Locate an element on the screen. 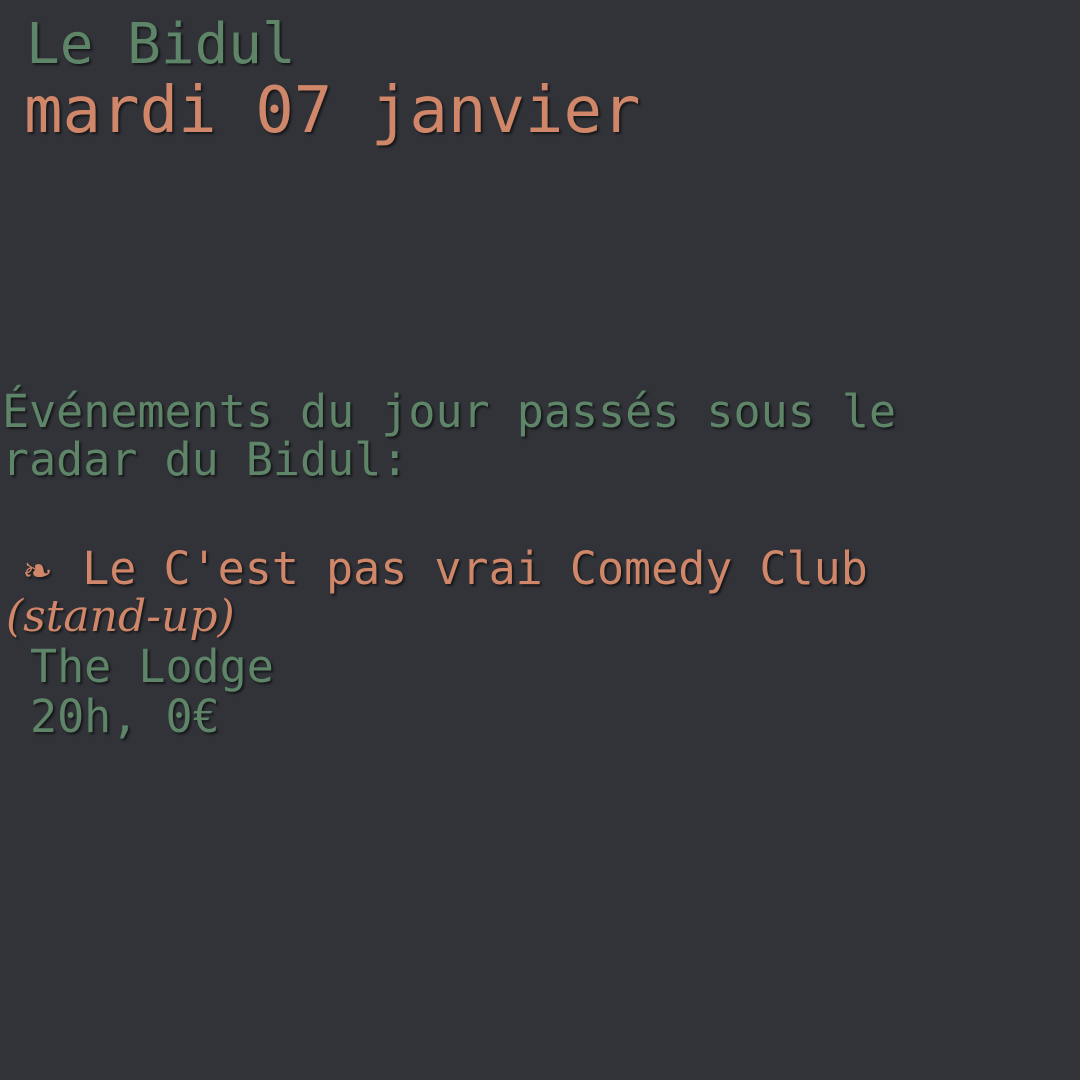  event-venue: The Lodge is located at coordinates (152, 666).